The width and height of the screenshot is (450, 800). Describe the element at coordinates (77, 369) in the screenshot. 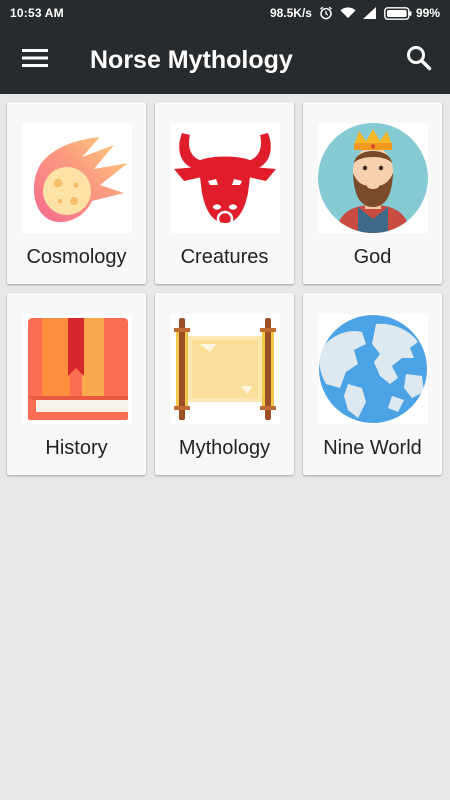

I see `book-icon` at that location.